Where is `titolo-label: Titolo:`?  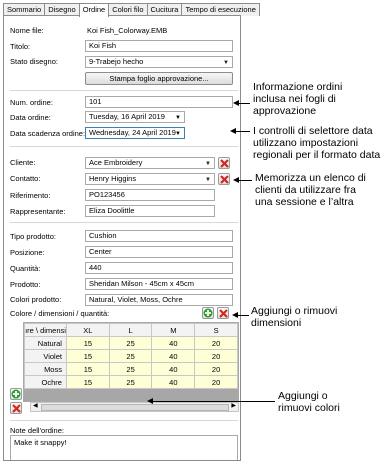
titolo-label: Titolo: is located at coordinates (20, 46).